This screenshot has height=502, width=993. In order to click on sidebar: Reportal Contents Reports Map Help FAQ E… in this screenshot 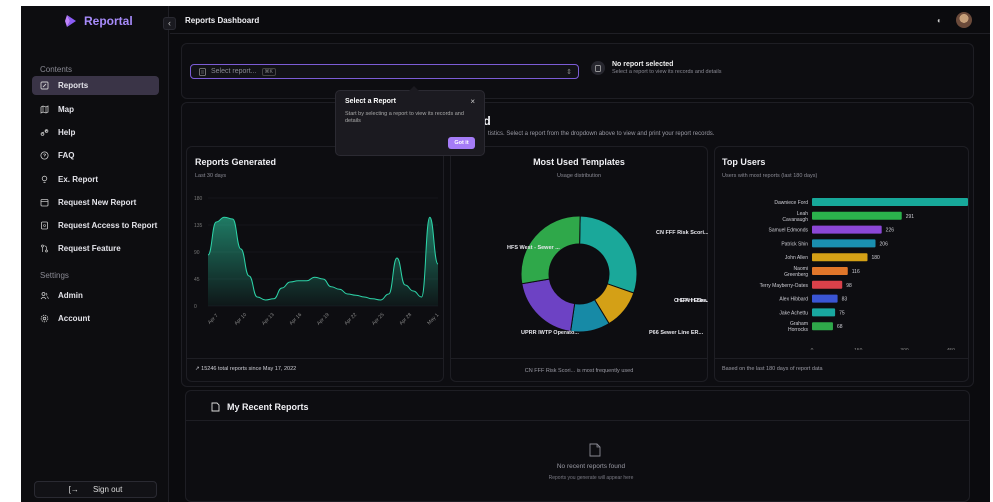, I will do `click(95, 254)`.